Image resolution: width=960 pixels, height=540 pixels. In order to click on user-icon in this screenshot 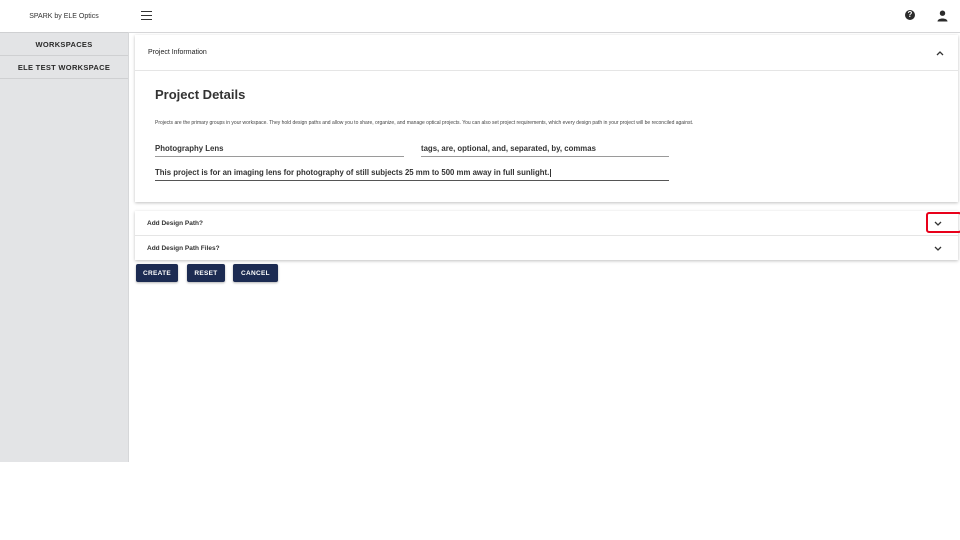, I will do `click(942, 15)`.